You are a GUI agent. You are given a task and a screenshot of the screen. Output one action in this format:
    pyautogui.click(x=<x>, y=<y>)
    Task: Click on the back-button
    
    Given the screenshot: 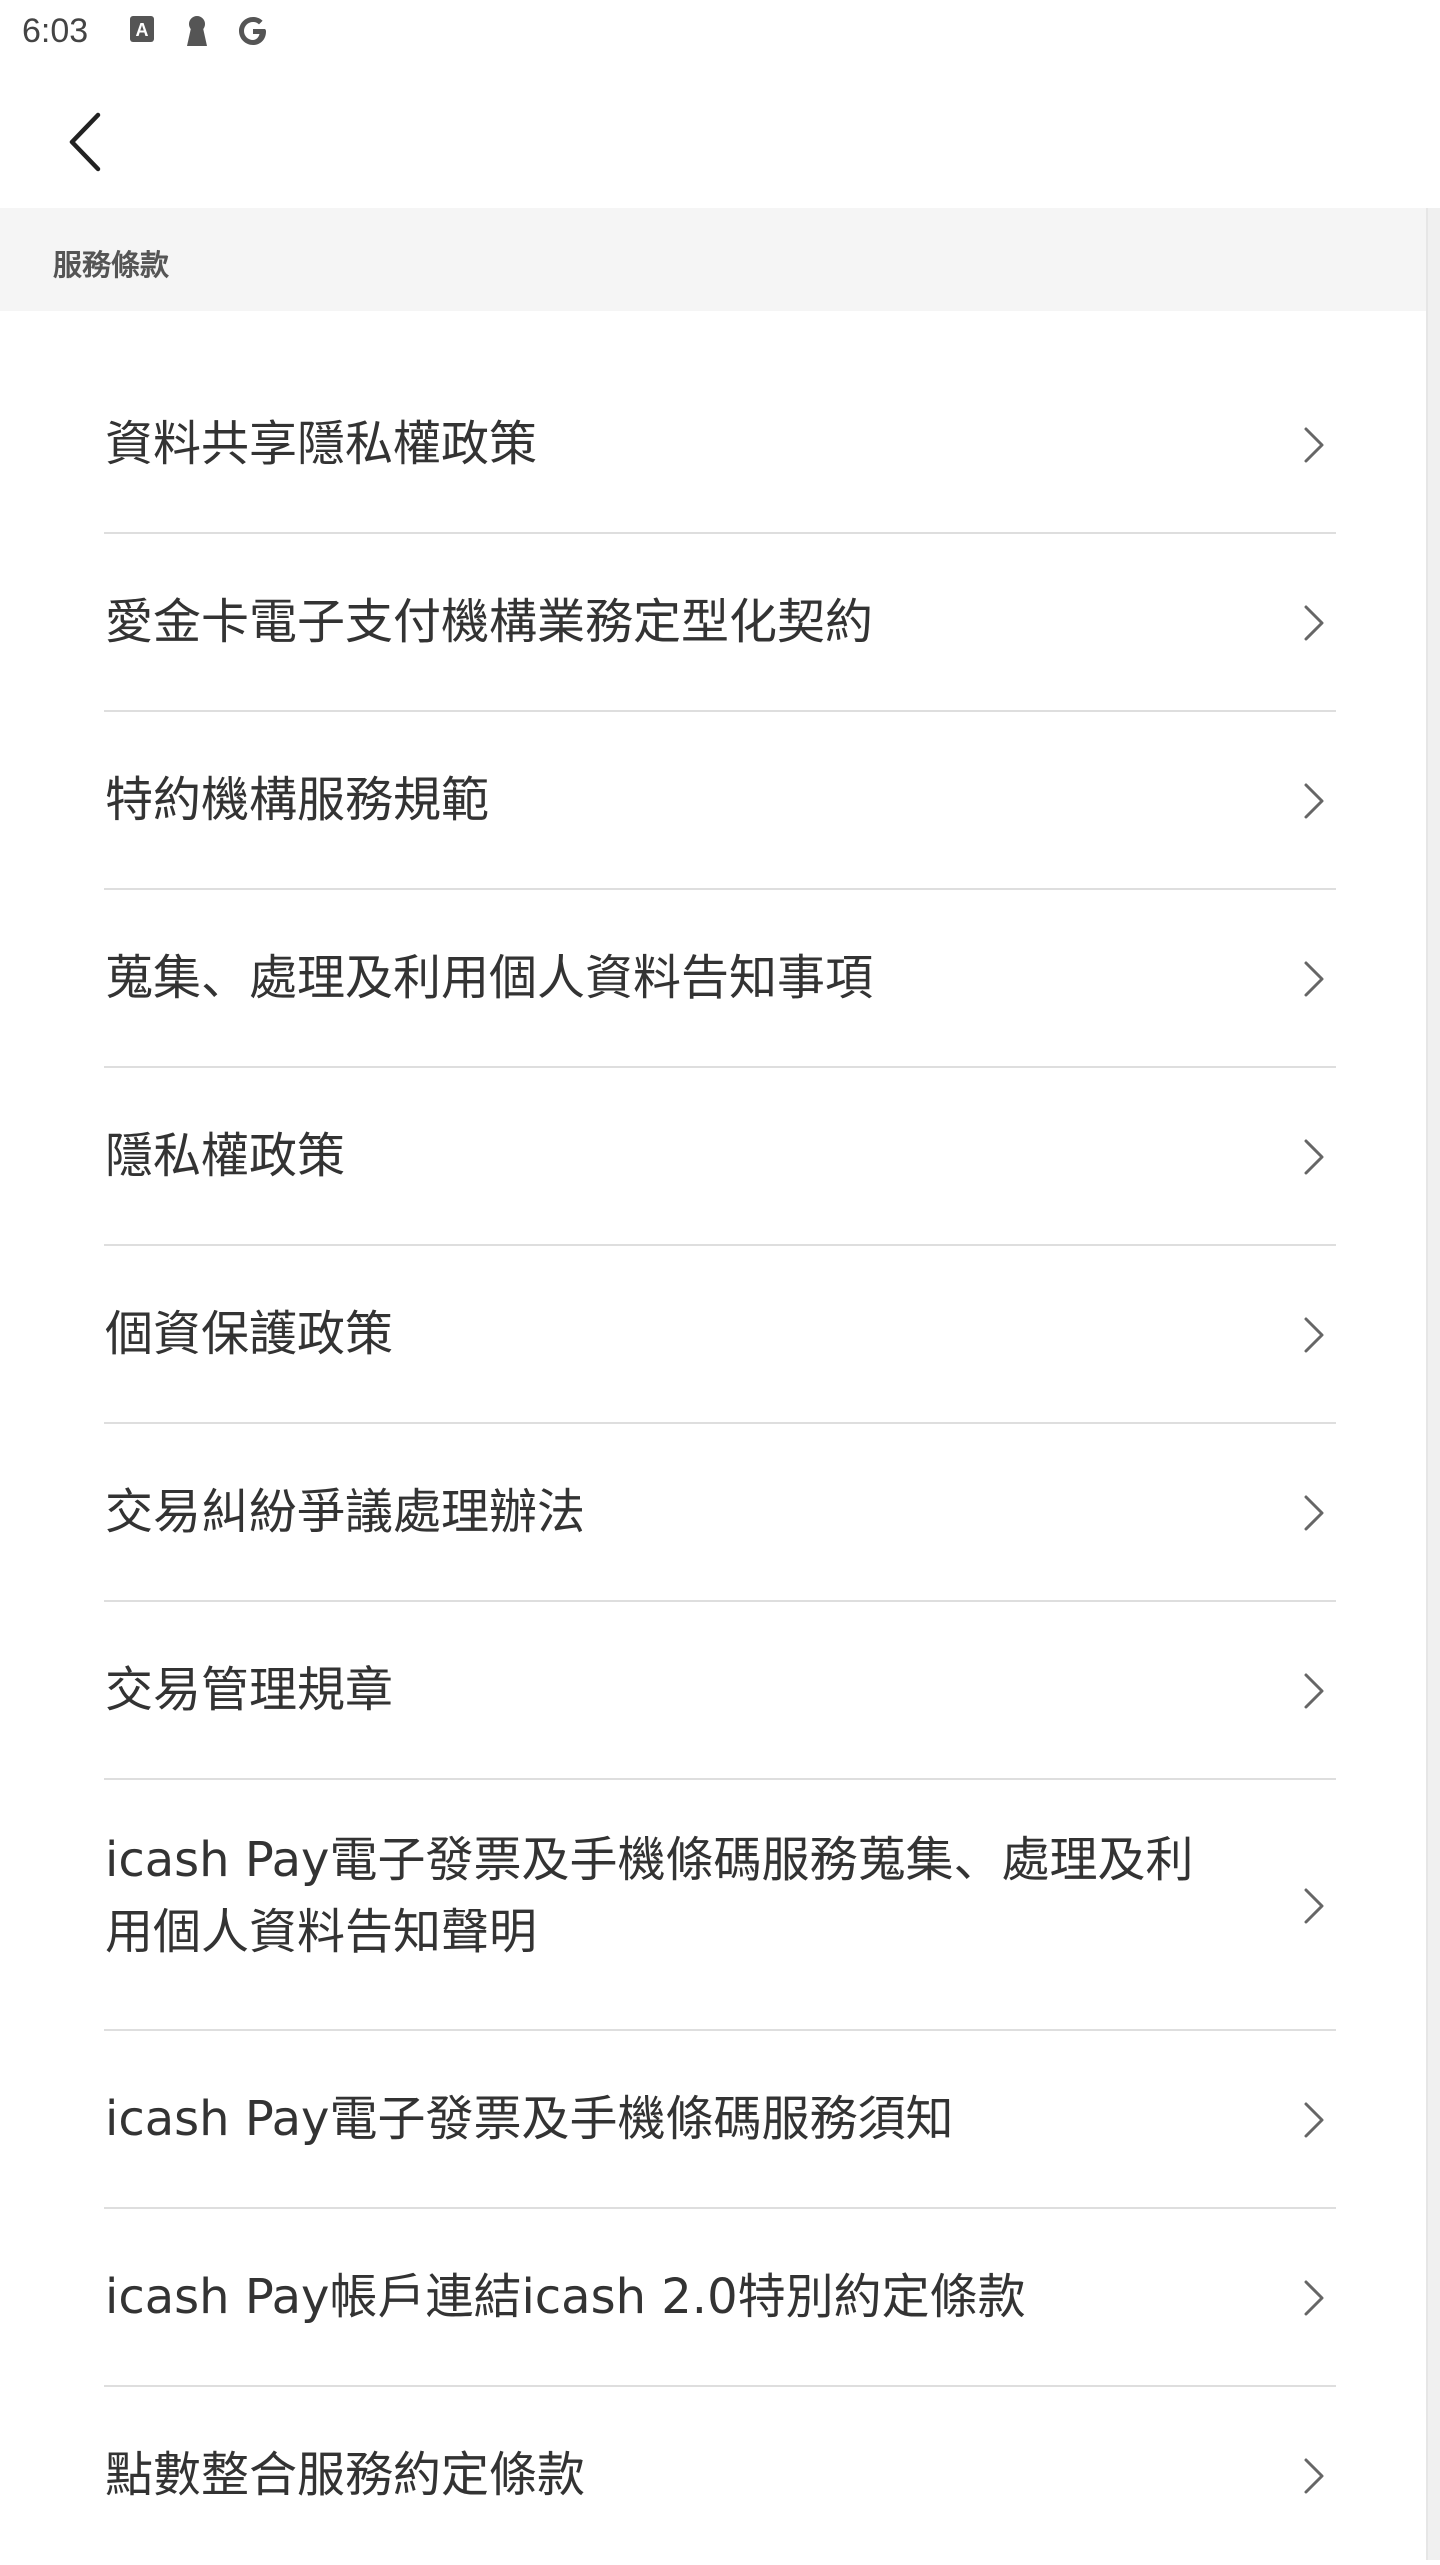 What is the action you would take?
    pyautogui.click(x=84, y=142)
    